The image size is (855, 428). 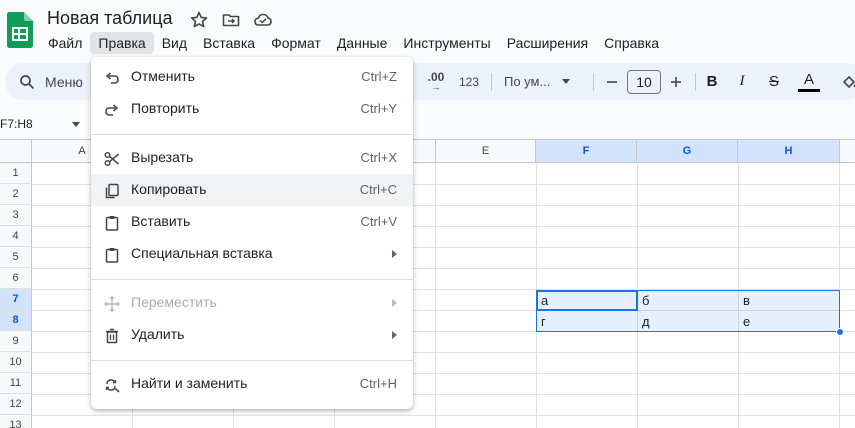 What do you see at coordinates (469, 81) in the screenshot?
I see `number-format-button: 123` at bounding box center [469, 81].